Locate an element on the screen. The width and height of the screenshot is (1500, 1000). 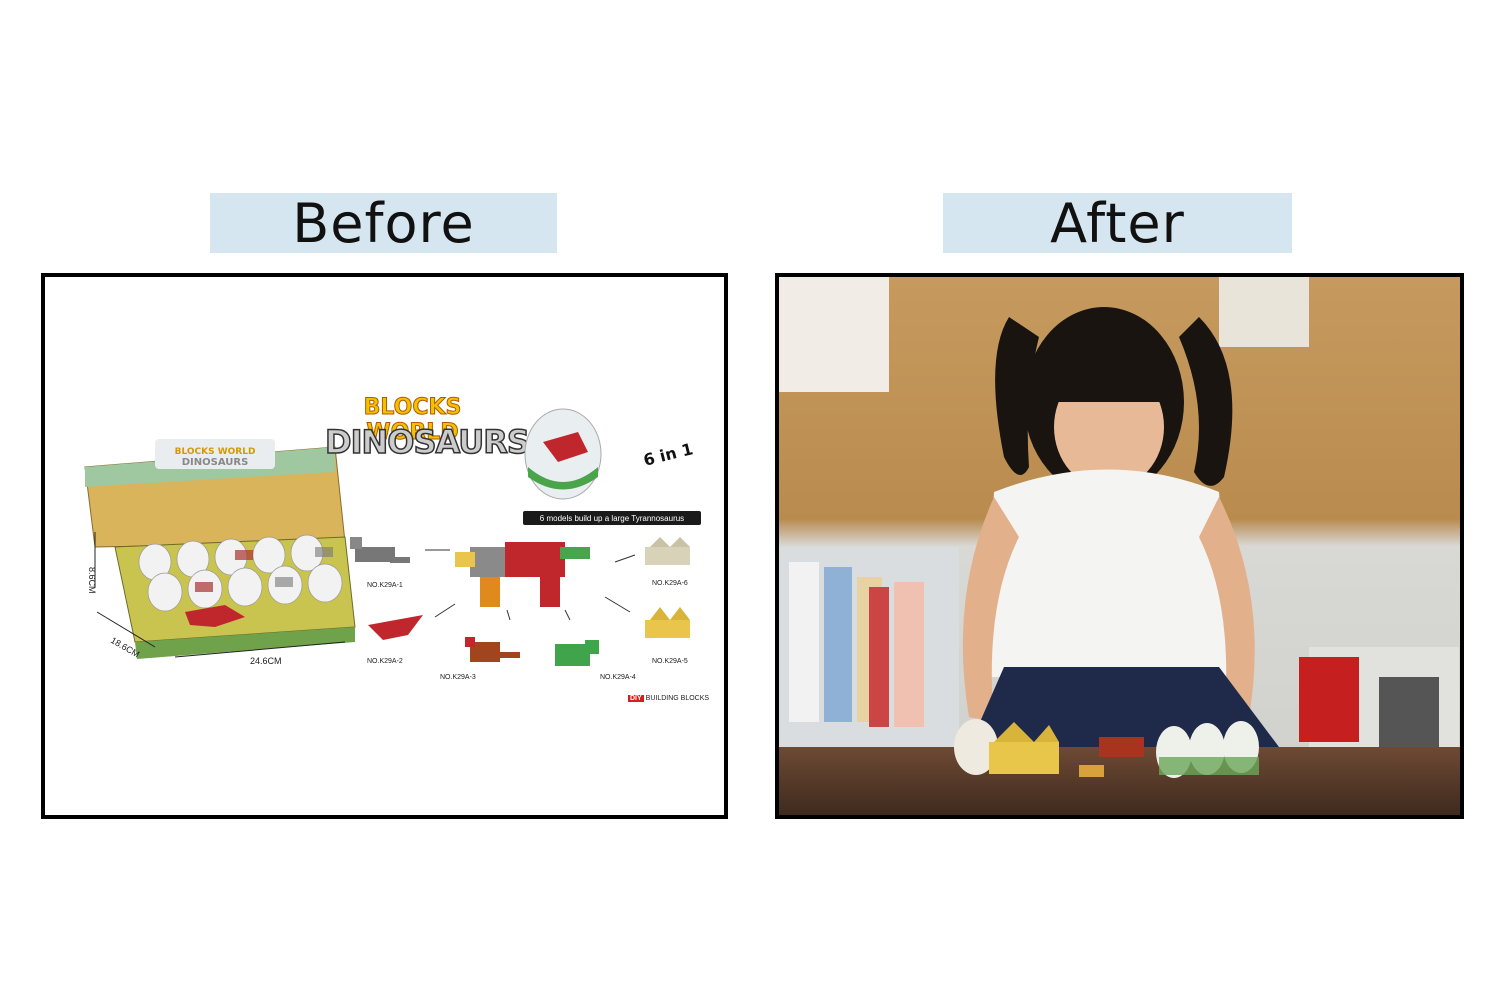
model-label-6: NO.K29A-6 is located at coordinates (670, 583).